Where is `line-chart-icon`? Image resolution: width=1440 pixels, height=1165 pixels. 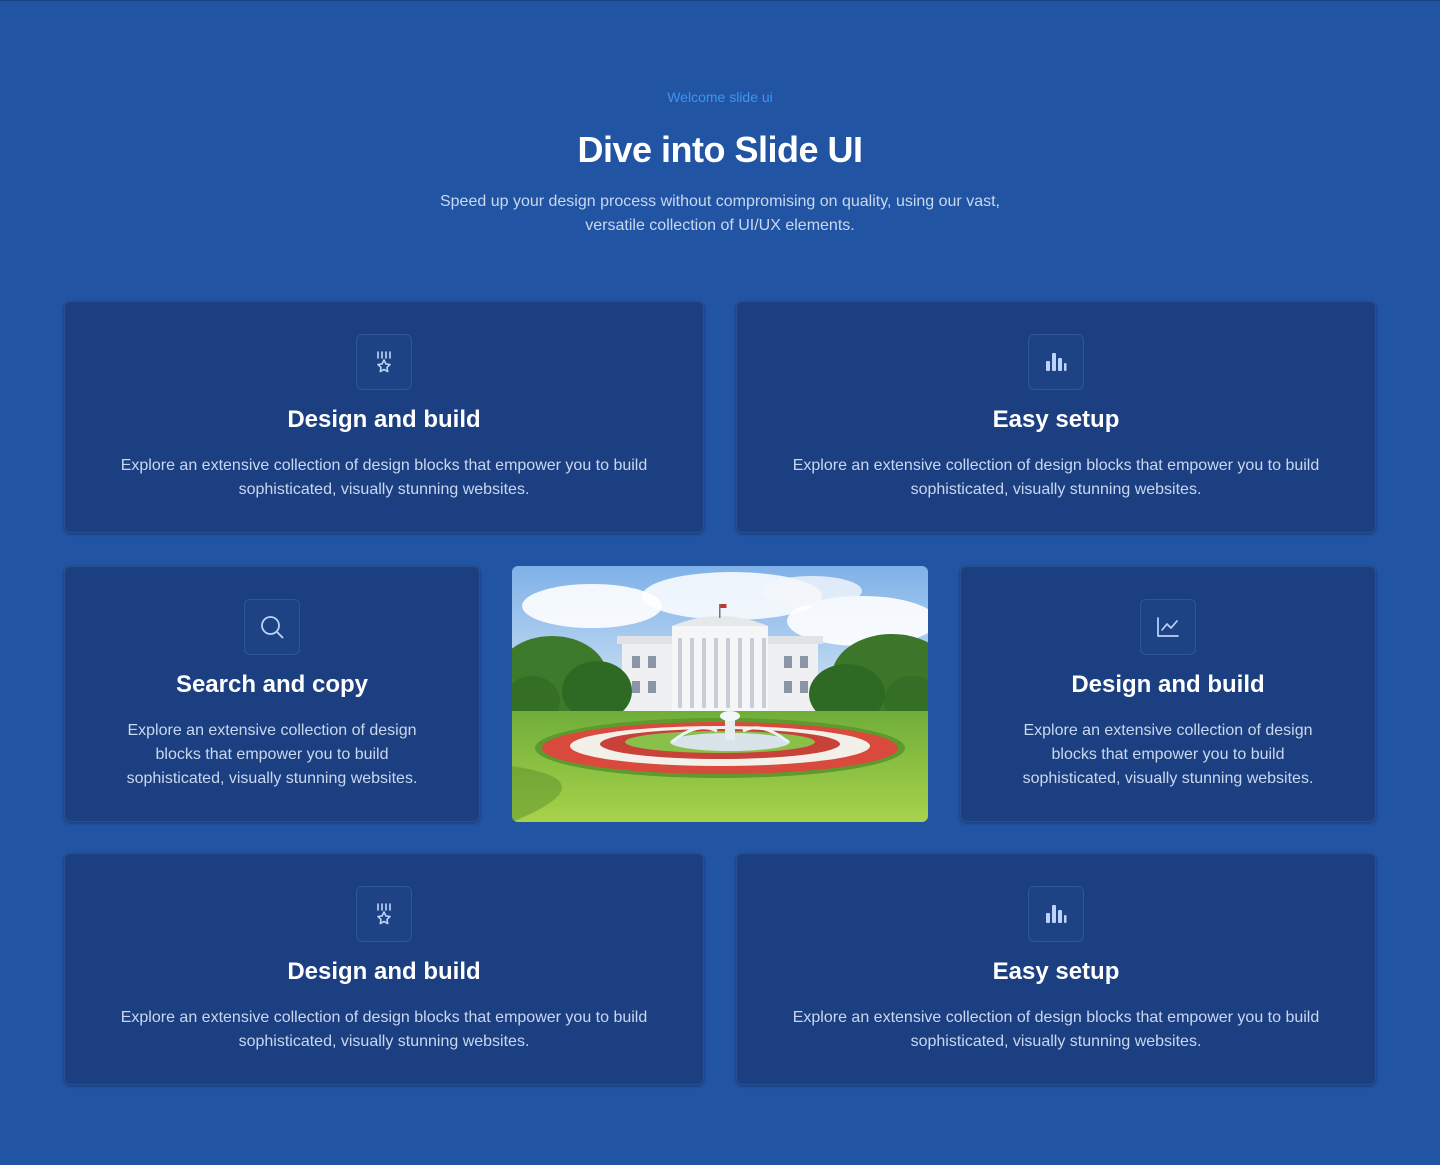 line-chart-icon is located at coordinates (1168, 627).